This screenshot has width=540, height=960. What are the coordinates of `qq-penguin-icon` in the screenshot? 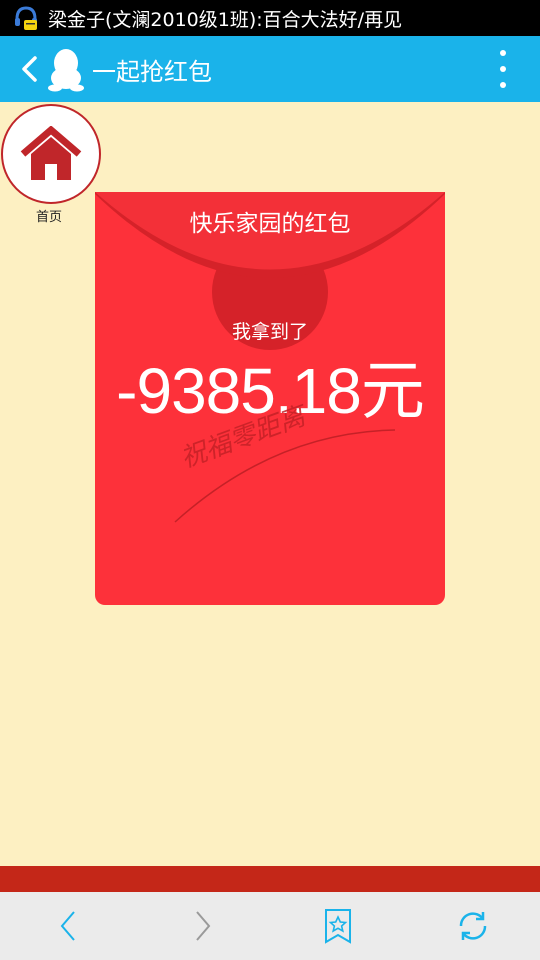 It's located at (66, 70).